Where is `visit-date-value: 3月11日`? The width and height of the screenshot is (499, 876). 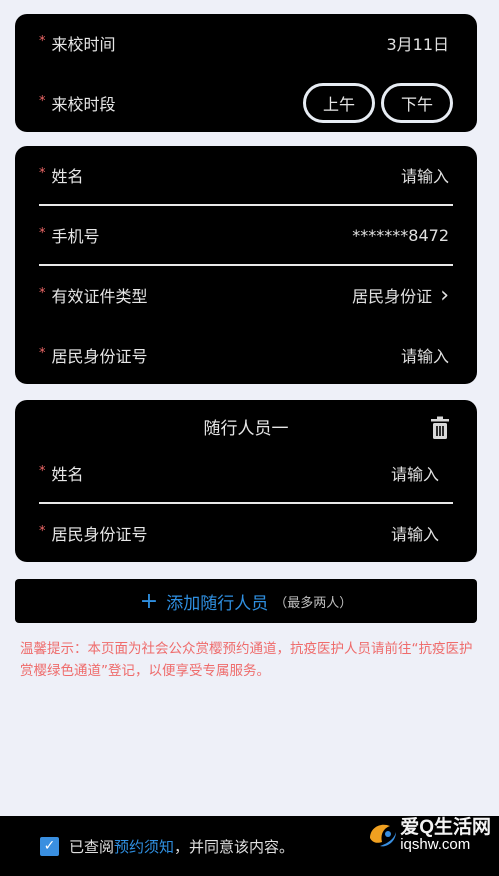
visit-date-value: 3月11日 is located at coordinates (417, 43).